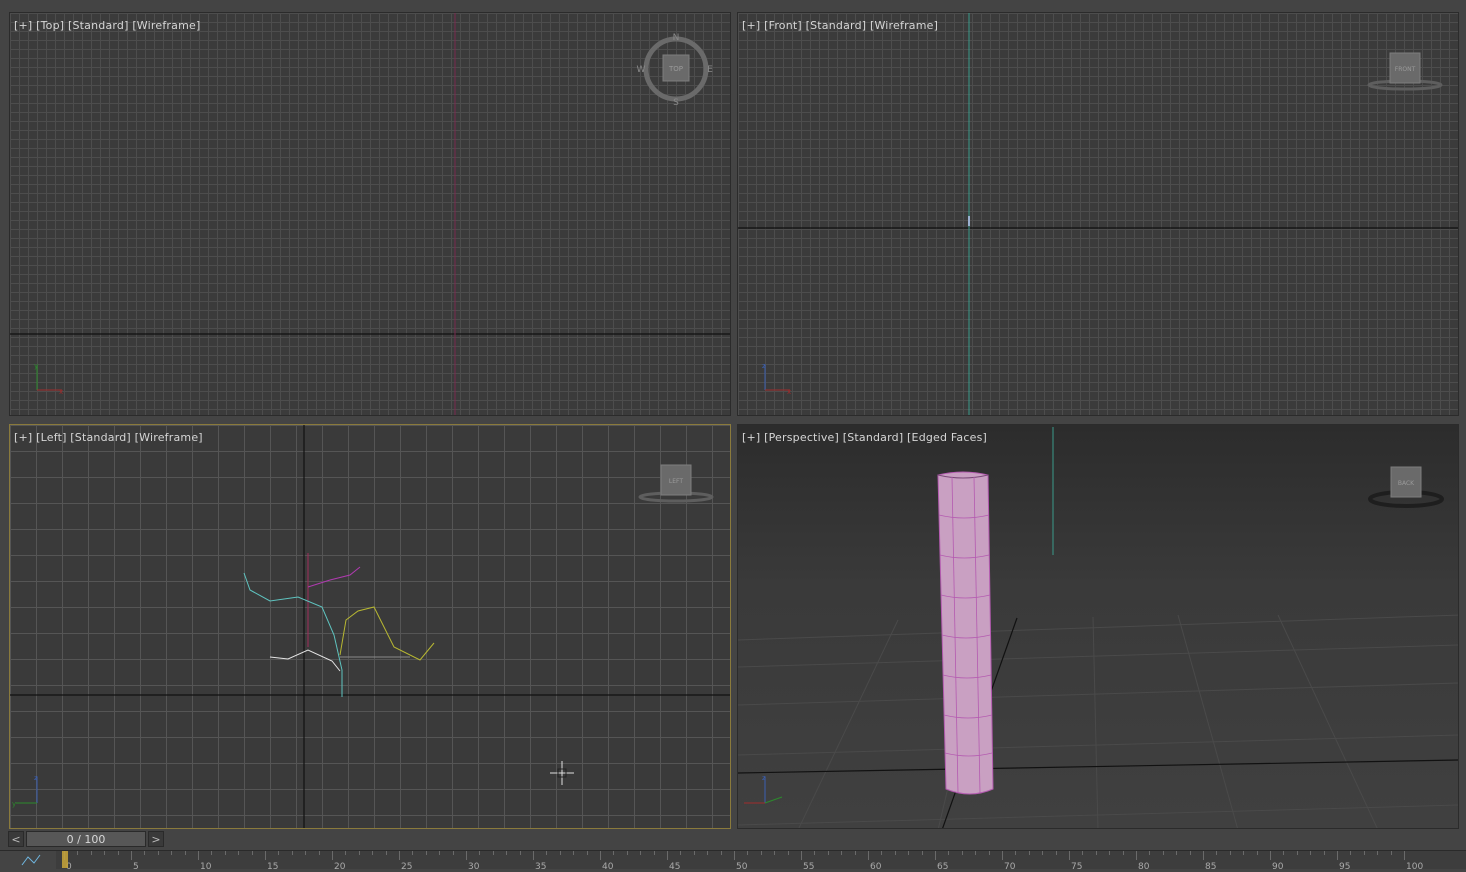 This screenshot has height=872, width=1466. I want to click on viewport-label: [+] [Front] [Standard] [Wireframe], so click(840, 25).